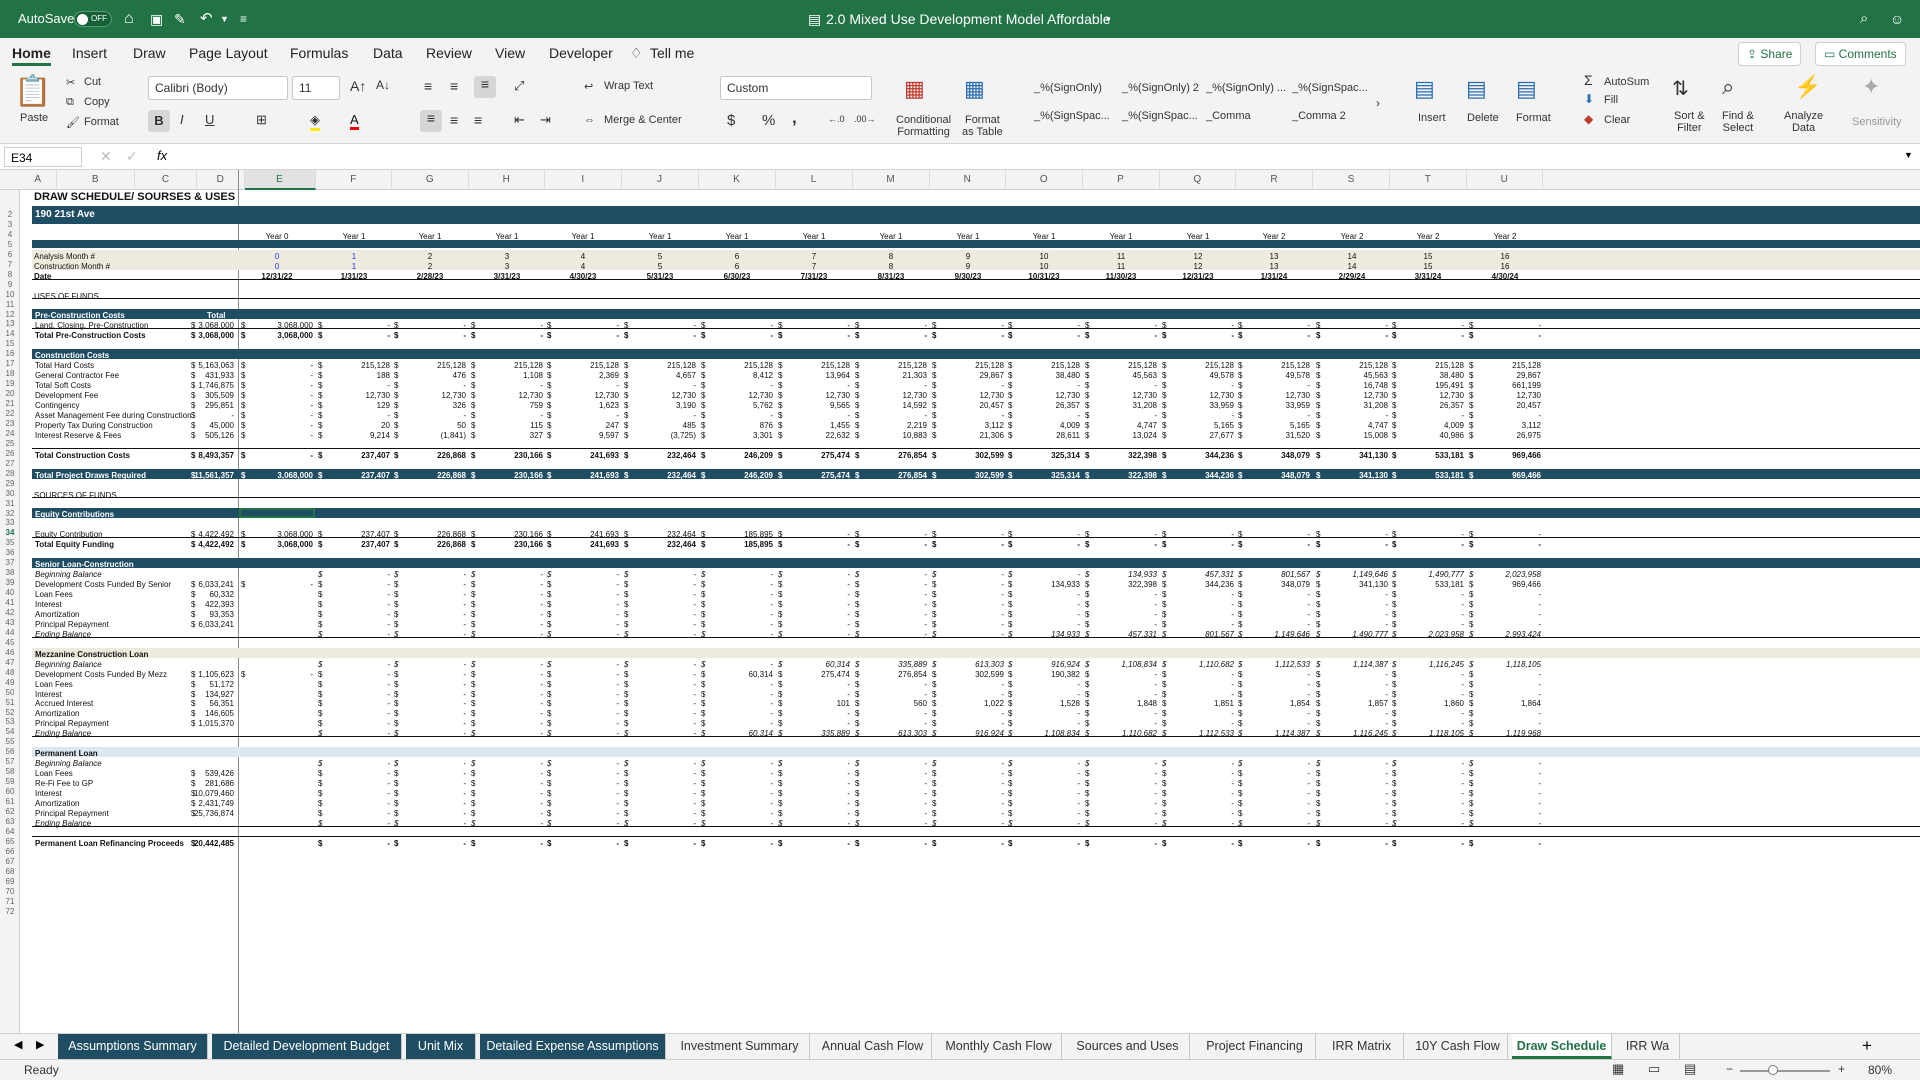  I want to click on fill-icon: ⬇, so click(1589, 99).